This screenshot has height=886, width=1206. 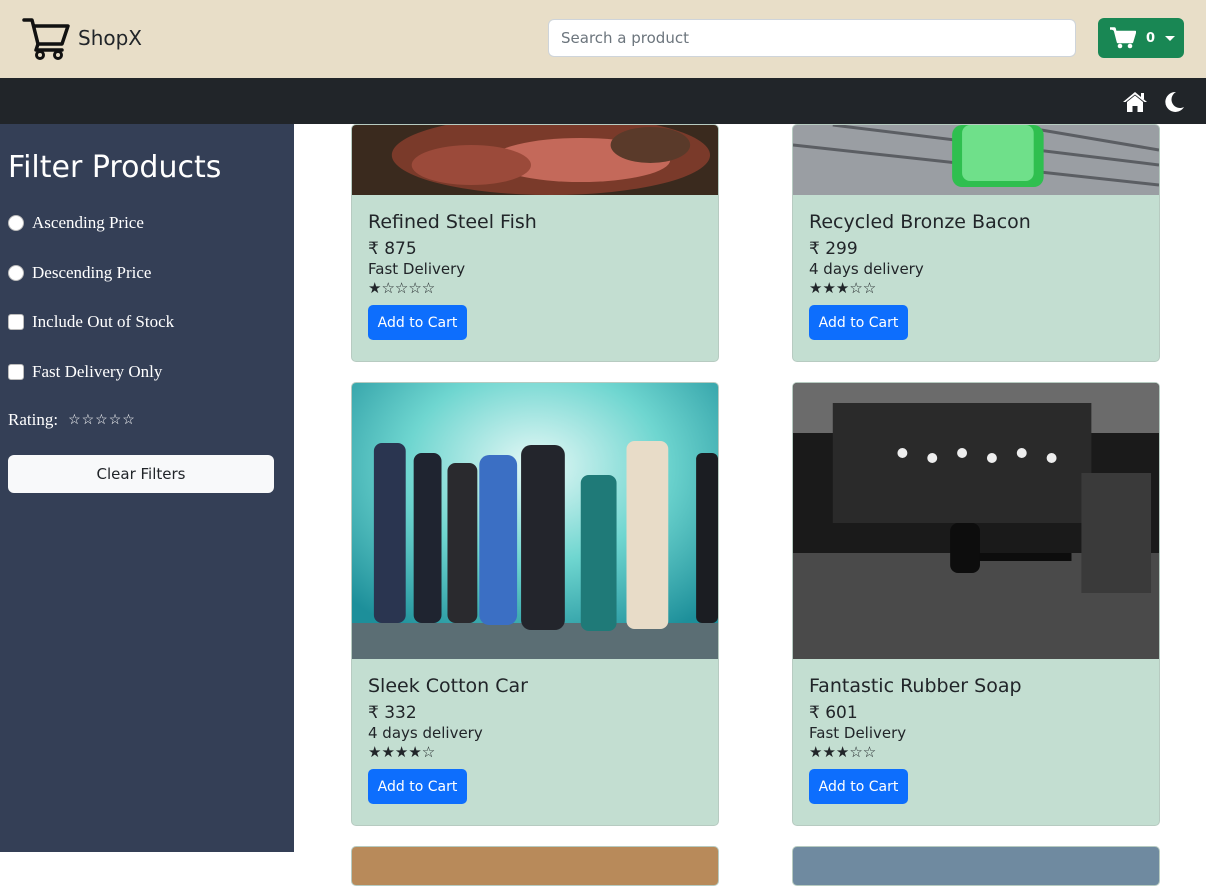 I want to click on clear-filters-button: Clear Filters, so click(x=141, y=474).